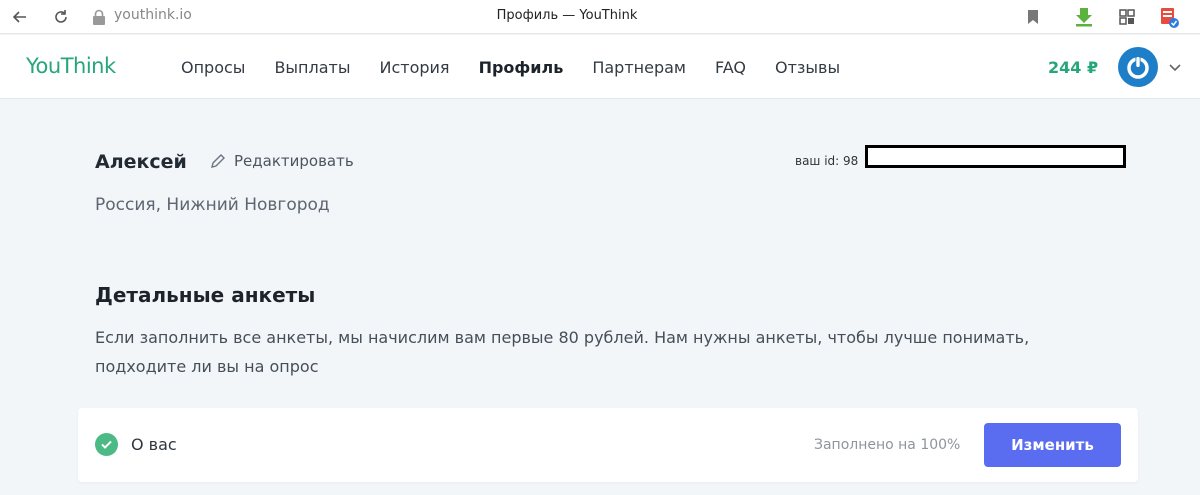 Image resolution: width=1200 pixels, height=495 pixels. Describe the element at coordinates (312, 67) in the screenshot. I see `menu-item-payouts: Выплаты` at that location.